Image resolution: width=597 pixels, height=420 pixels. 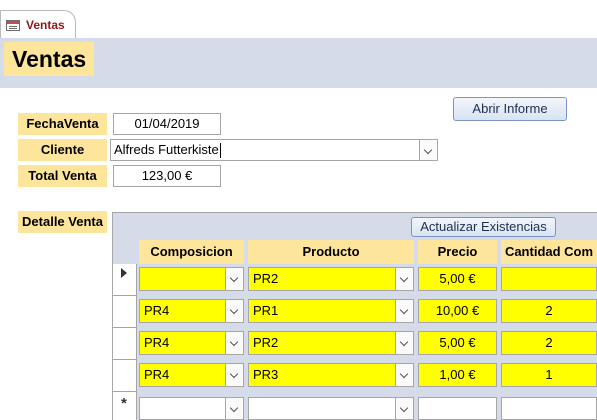 I want to click on cliente-combobox: Alfreds Futterkiste, so click(x=274, y=150).